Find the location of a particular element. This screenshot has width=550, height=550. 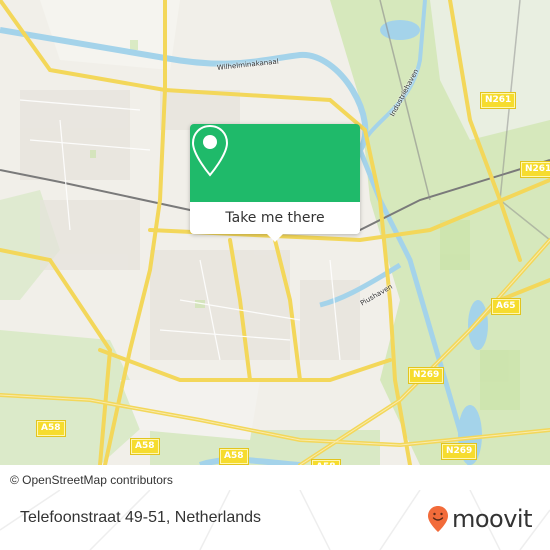

location-pin-icon is located at coordinates (210, 150).